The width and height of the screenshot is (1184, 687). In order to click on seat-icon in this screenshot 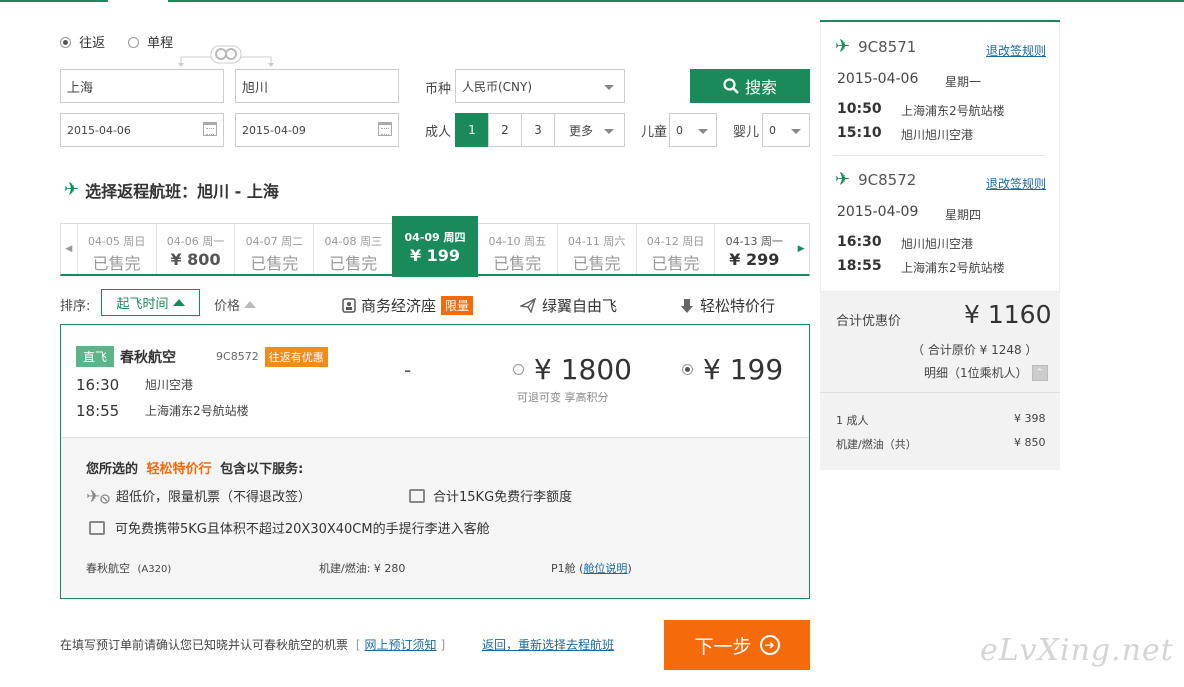, I will do `click(349, 305)`.